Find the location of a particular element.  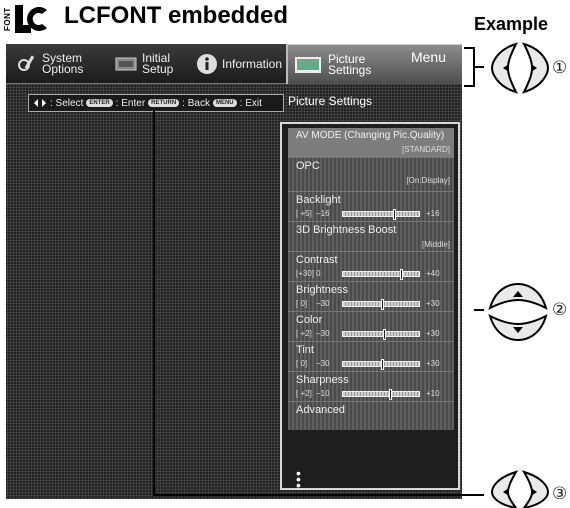

setting-label: Color is located at coordinates (309, 320).